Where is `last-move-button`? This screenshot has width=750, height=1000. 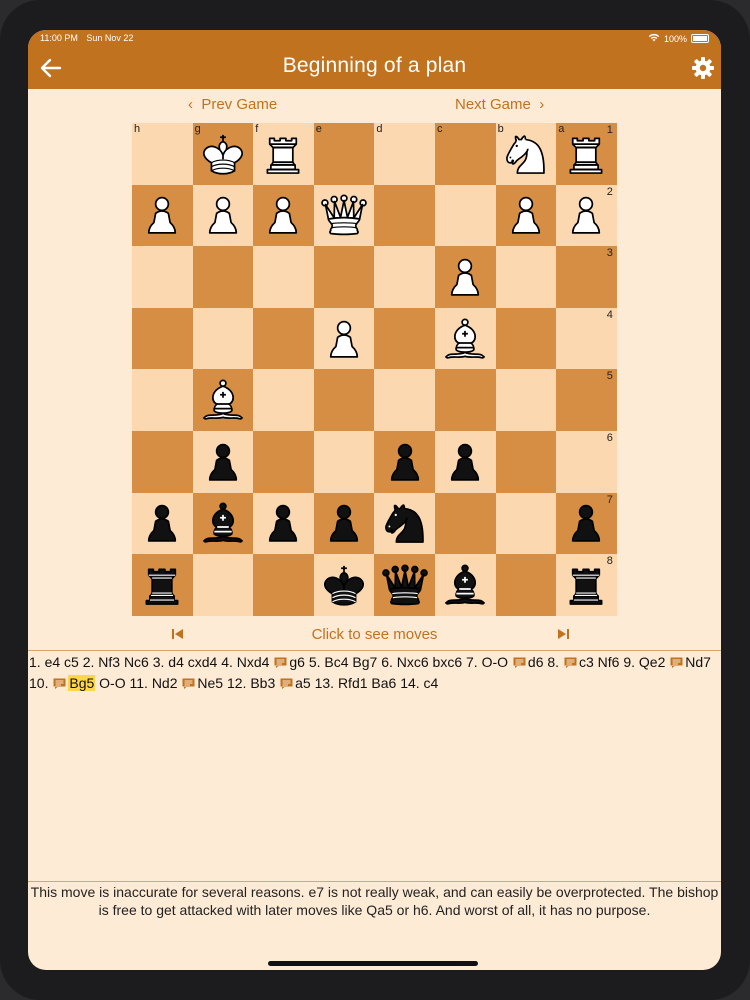 last-move-button is located at coordinates (563, 636).